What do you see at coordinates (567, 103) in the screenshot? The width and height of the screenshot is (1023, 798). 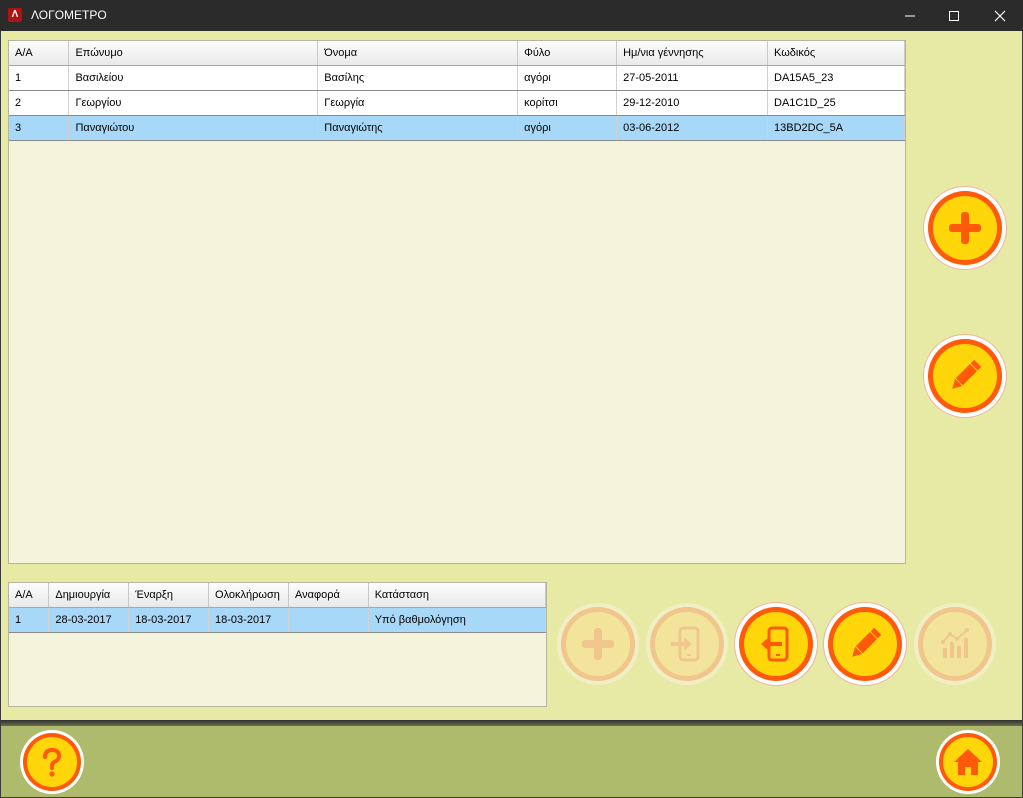 I see `table-cell: κορίτσι` at bounding box center [567, 103].